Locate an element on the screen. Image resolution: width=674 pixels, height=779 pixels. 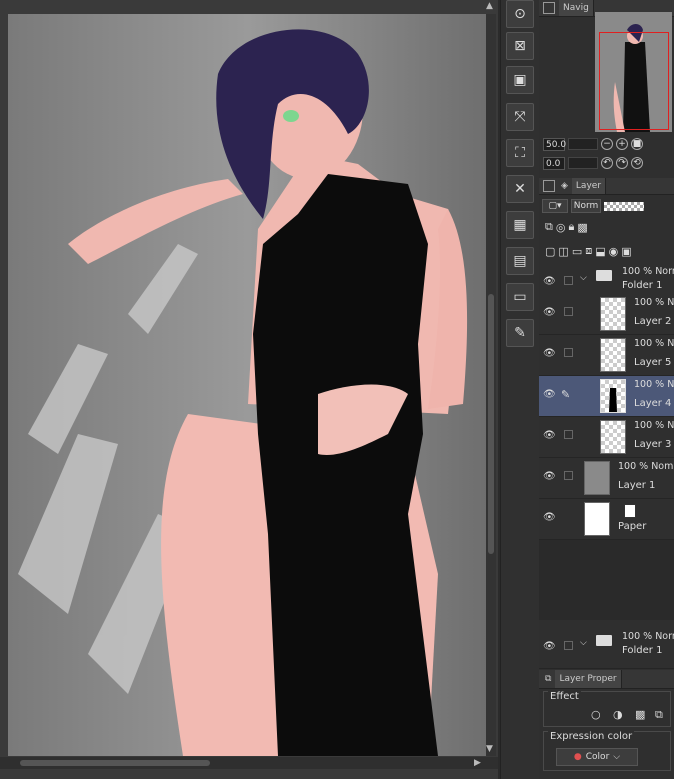
opacity-slider is located at coordinates (624, 206).